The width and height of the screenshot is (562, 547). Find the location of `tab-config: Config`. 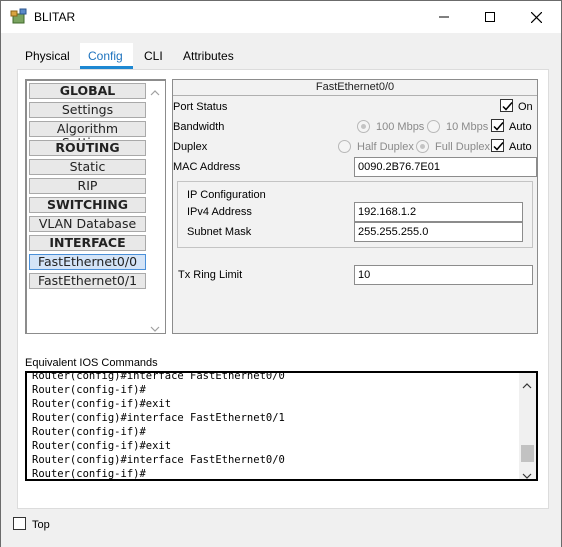

tab-config: Config is located at coordinates (106, 56).